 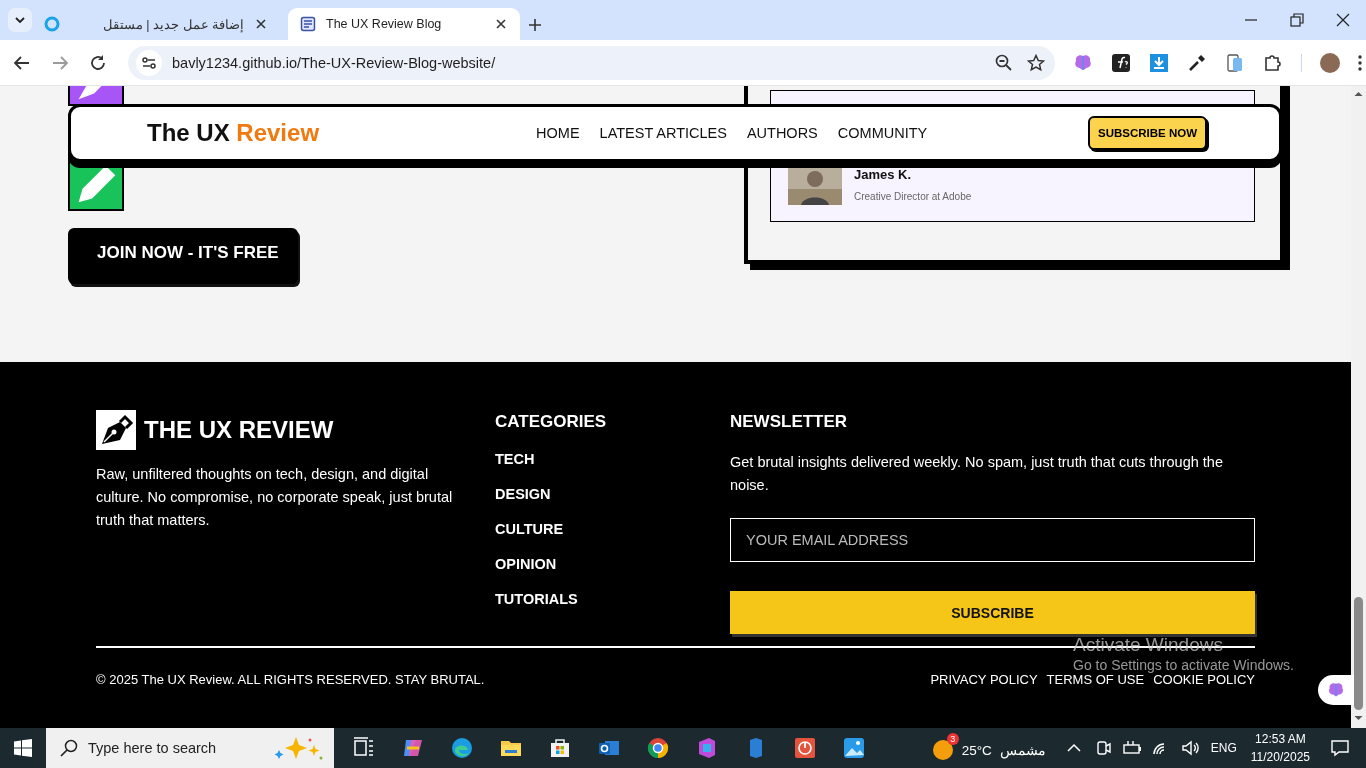 I want to click on site-settings-icon, so click(x=149, y=62).